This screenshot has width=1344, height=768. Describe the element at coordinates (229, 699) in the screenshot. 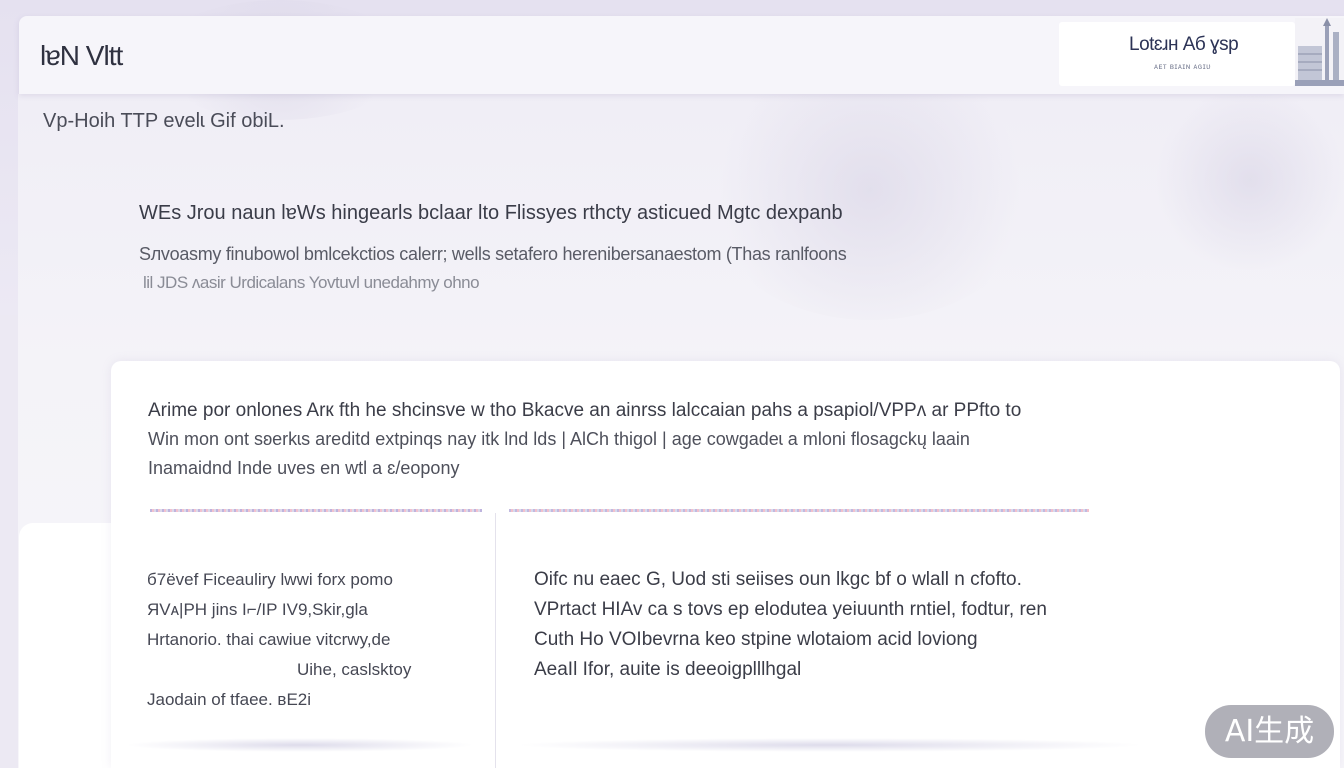

I see `left-column-line: Jaodain of tfaee. ʙE2i` at that location.